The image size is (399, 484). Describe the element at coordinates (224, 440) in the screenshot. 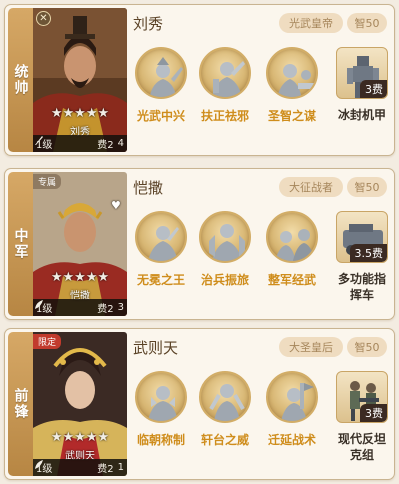

I see `skill-name: 轩台之威` at that location.